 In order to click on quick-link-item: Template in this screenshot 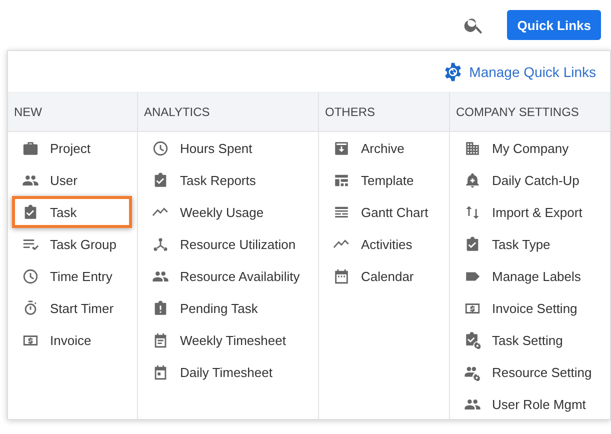, I will do `click(386, 180)`.